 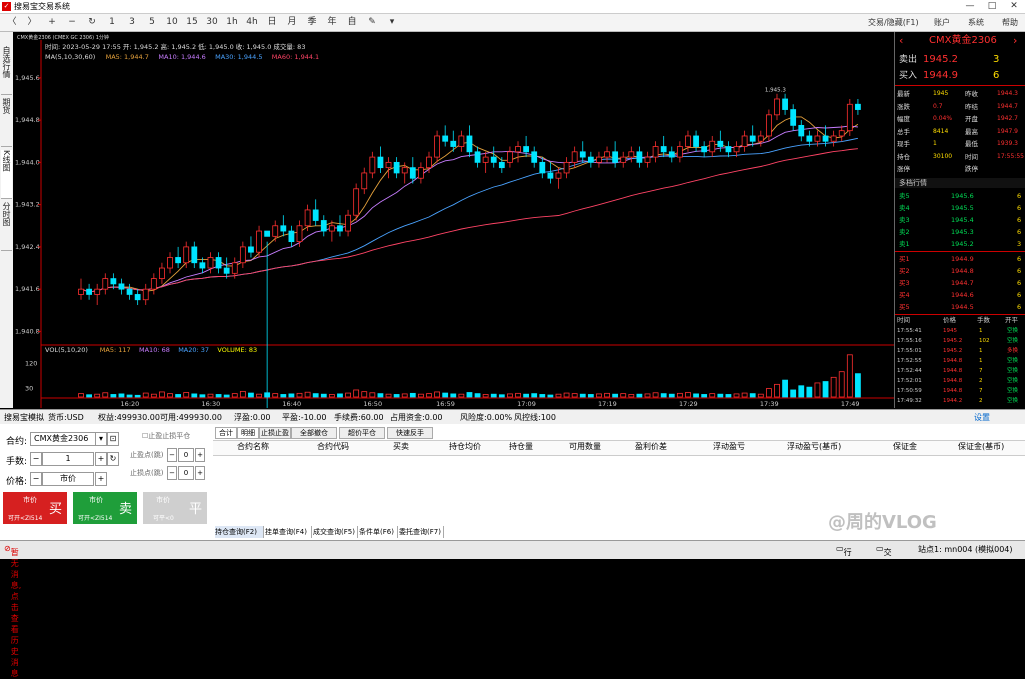 I want to click on message-link: ⊘ 暂无消息,点击查看历史消息, so click(x=12, y=611).